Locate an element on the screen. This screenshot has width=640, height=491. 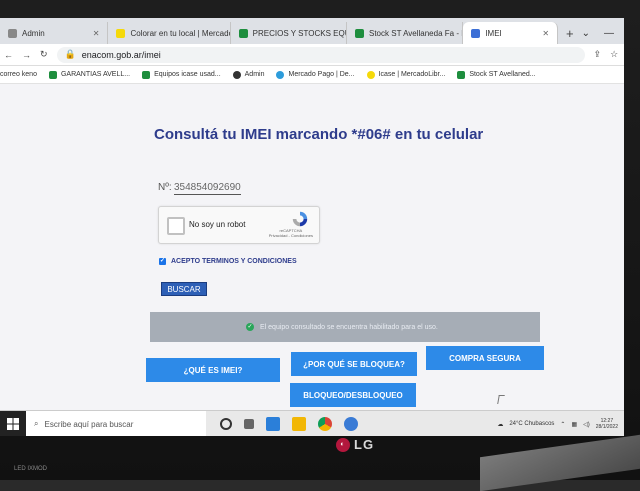
bookmark-label: correo keno is located at coordinates (18, 74).